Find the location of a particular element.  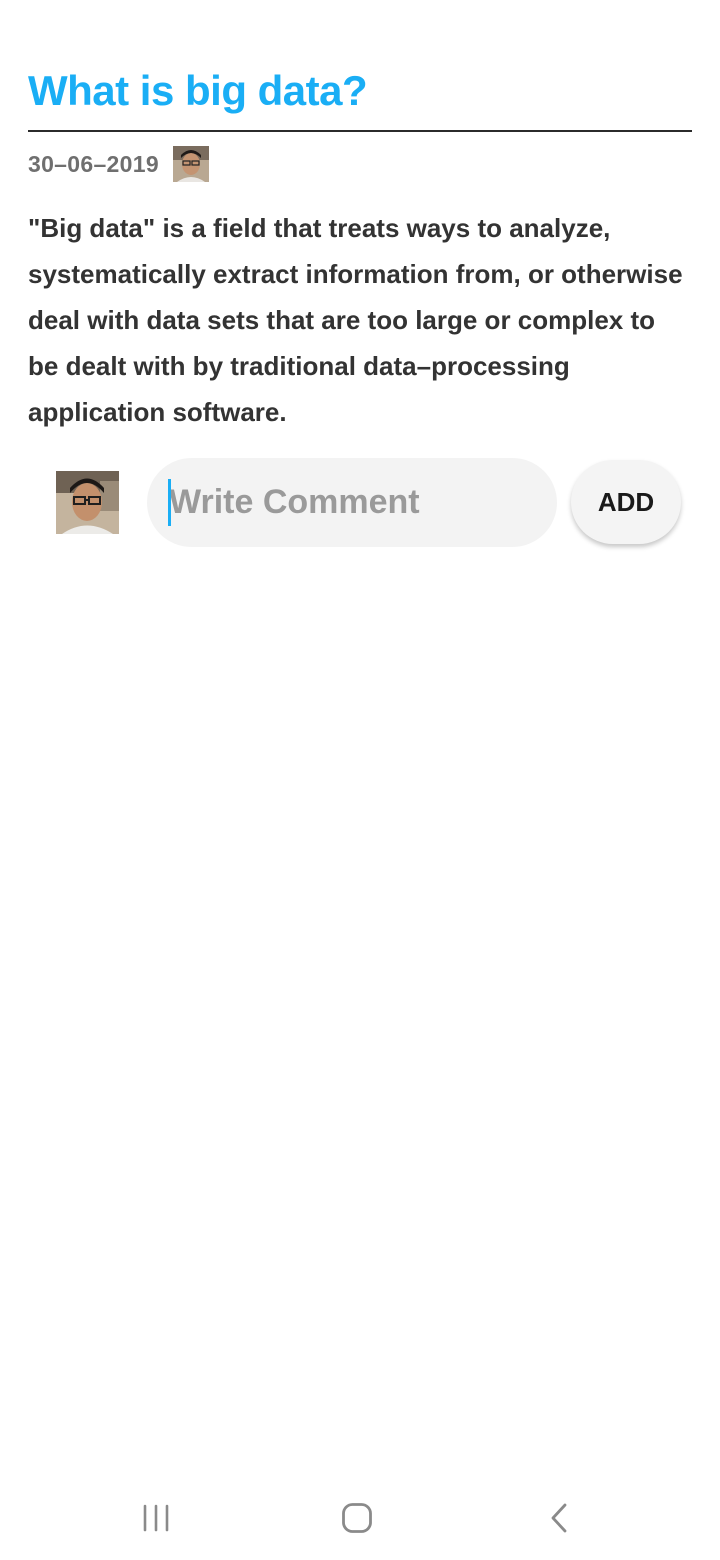

home-button is located at coordinates (357, 1518).